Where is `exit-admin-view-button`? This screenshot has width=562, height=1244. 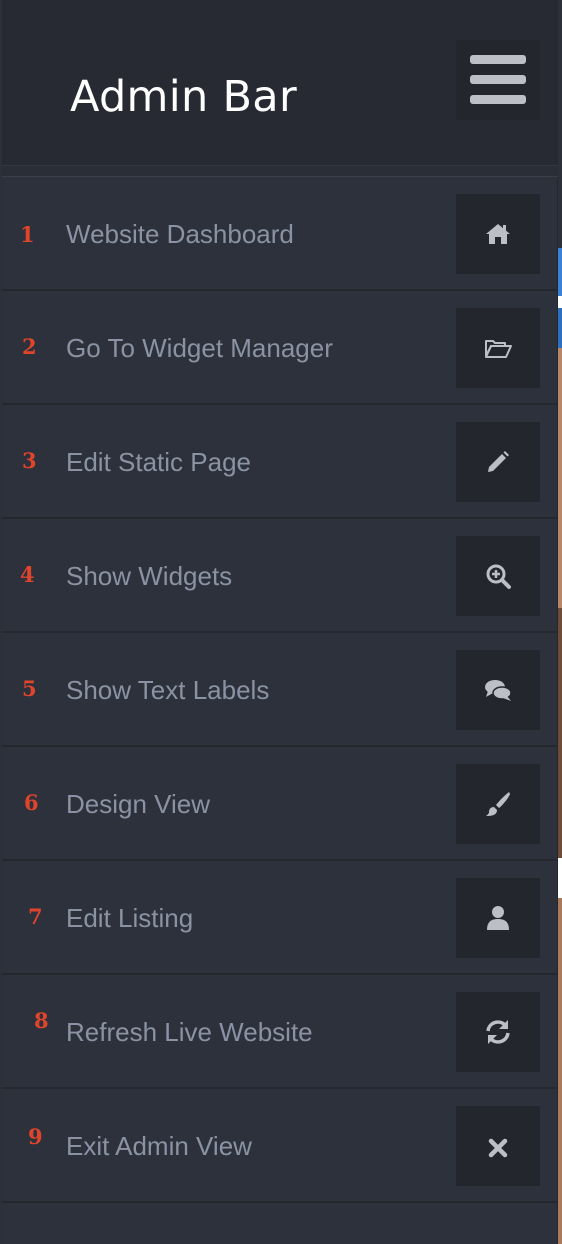
exit-admin-view-button is located at coordinates (498, 1146).